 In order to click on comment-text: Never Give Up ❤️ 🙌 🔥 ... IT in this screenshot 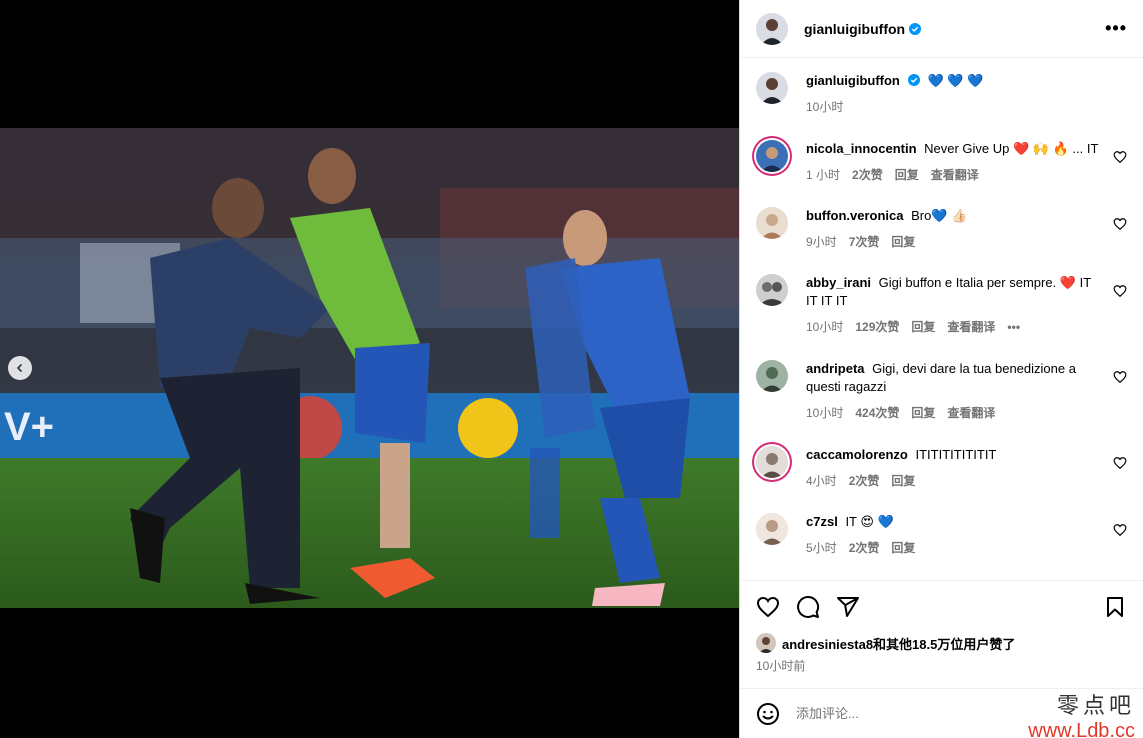, I will do `click(1011, 148)`.